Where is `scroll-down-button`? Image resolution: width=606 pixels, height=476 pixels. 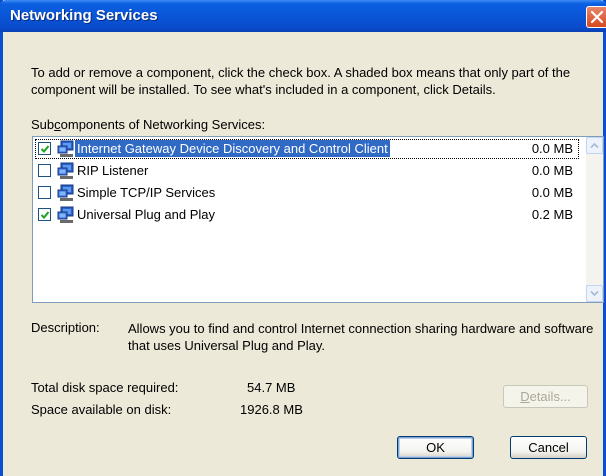
scroll-down-button is located at coordinates (594, 293).